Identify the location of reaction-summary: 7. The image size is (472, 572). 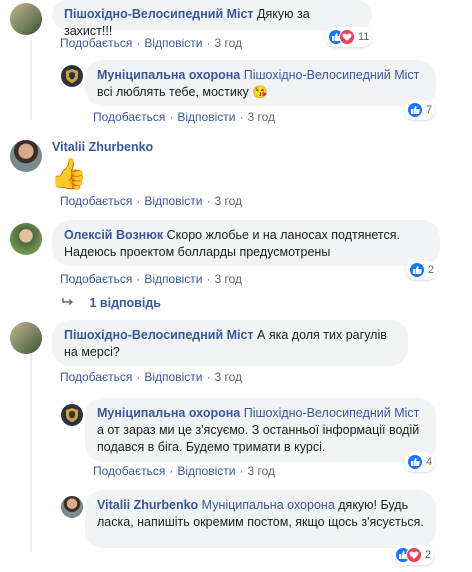
(420, 110).